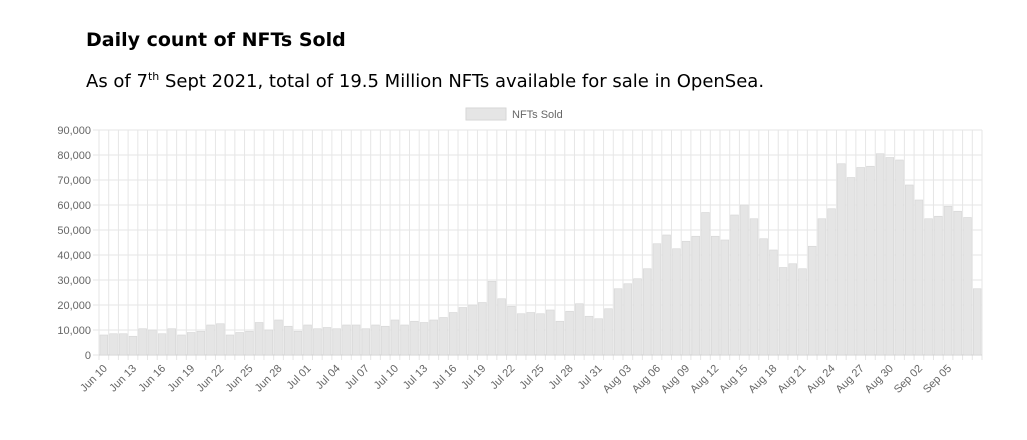 This screenshot has width=1027, height=440. Describe the element at coordinates (762, 379) in the screenshot. I see `x-tick-label: Aug 18` at that location.